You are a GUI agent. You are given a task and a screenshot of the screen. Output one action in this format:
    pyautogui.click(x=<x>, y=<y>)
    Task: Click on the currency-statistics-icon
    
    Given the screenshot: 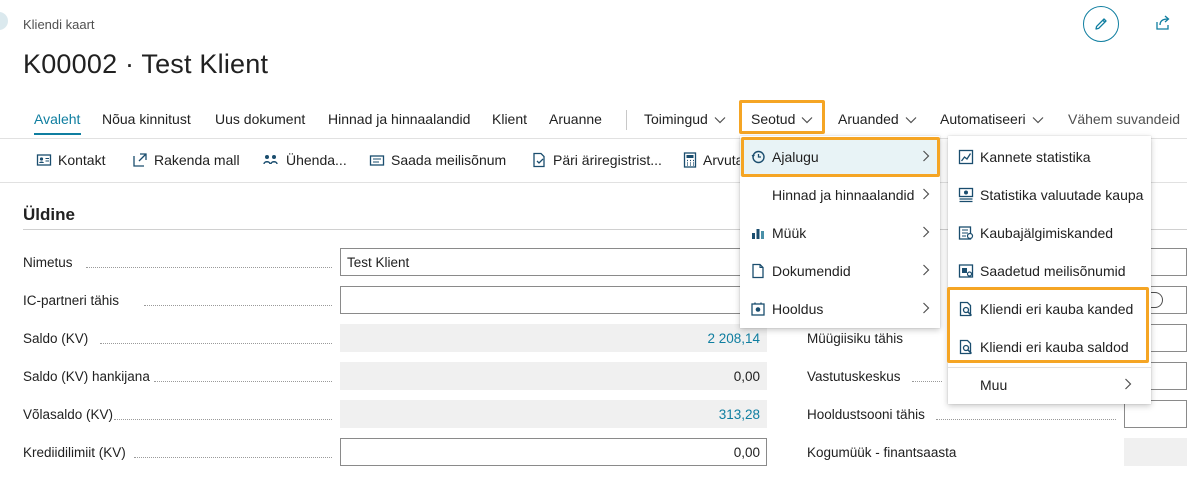 What is the action you would take?
    pyautogui.click(x=966, y=195)
    